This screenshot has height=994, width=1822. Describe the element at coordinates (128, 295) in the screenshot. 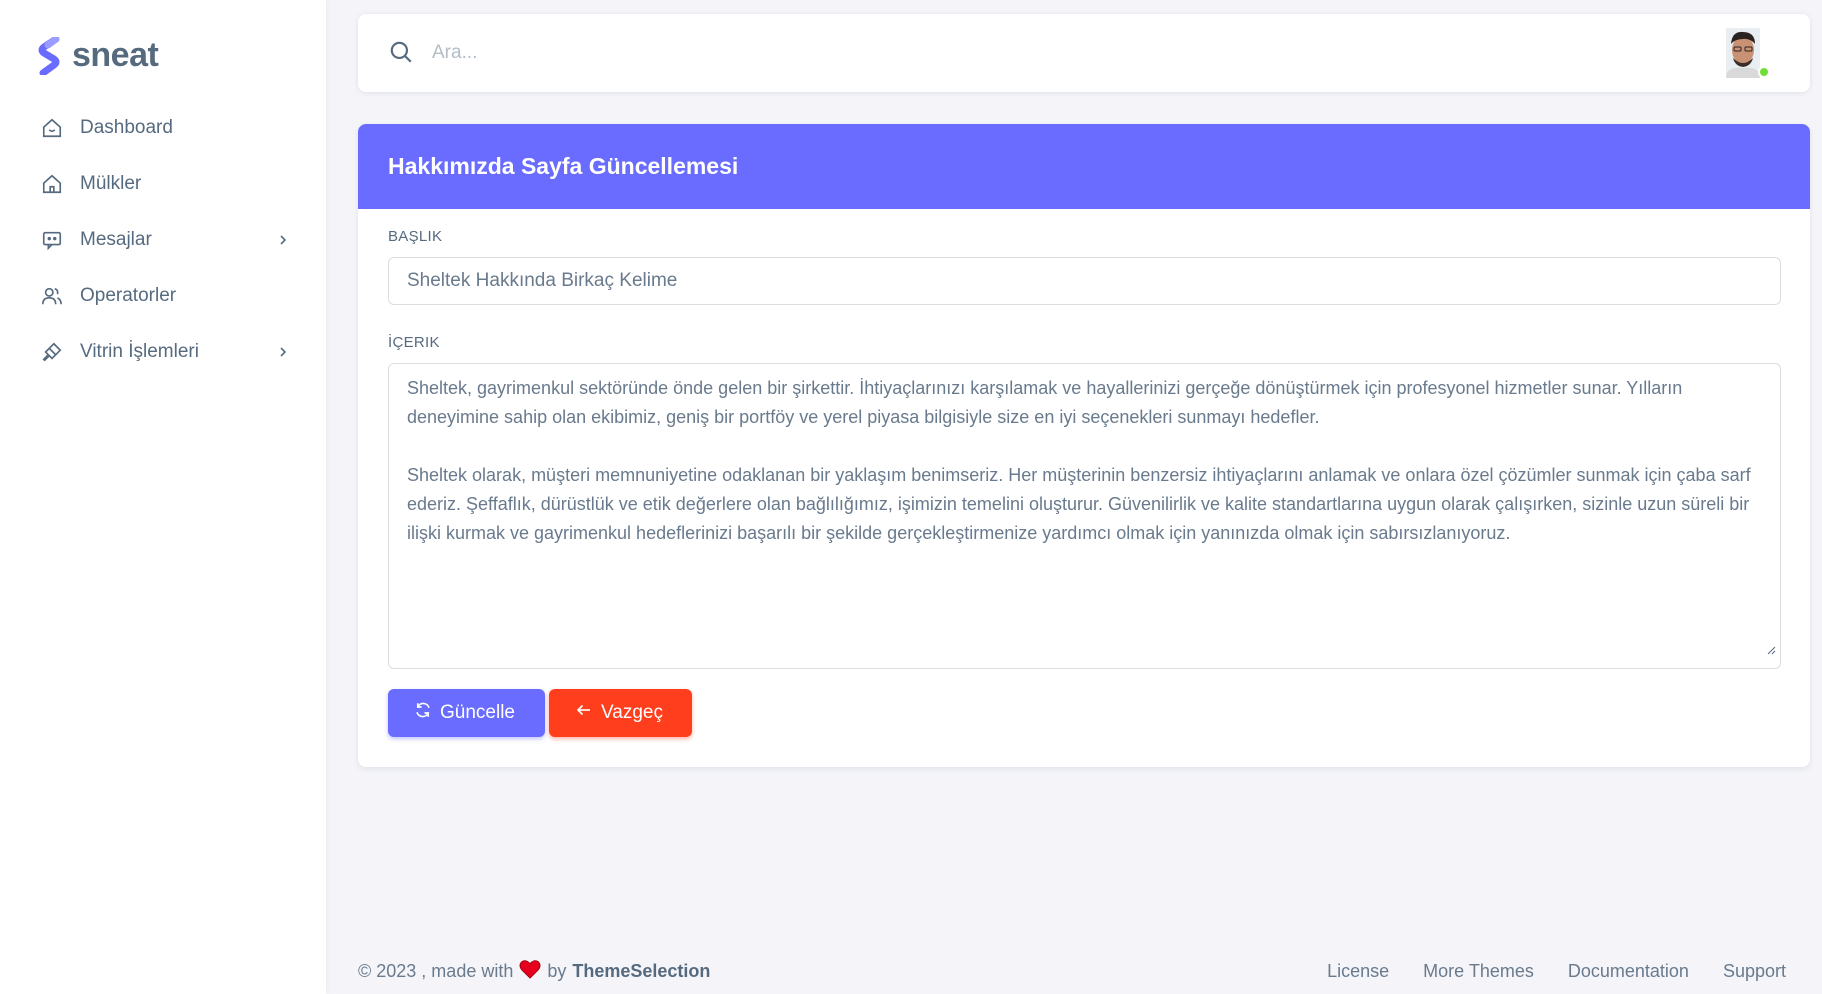

I see `sidebar-item-label: Operatorler` at that location.